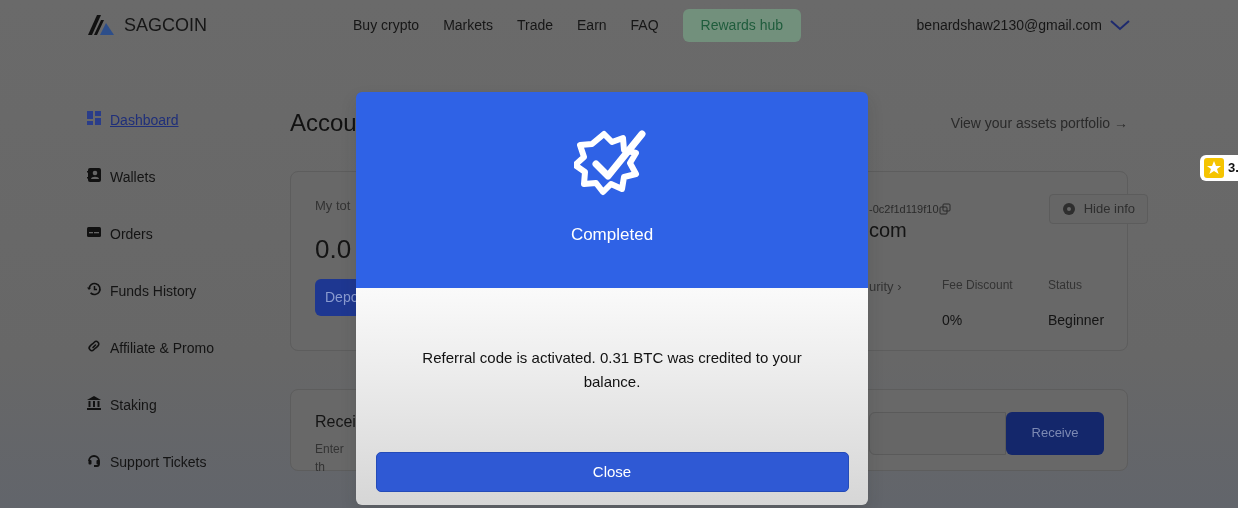  What do you see at coordinates (188, 195) in the screenshot?
I see `sidebar-item: Wallets` at bounding box center [188, 195].